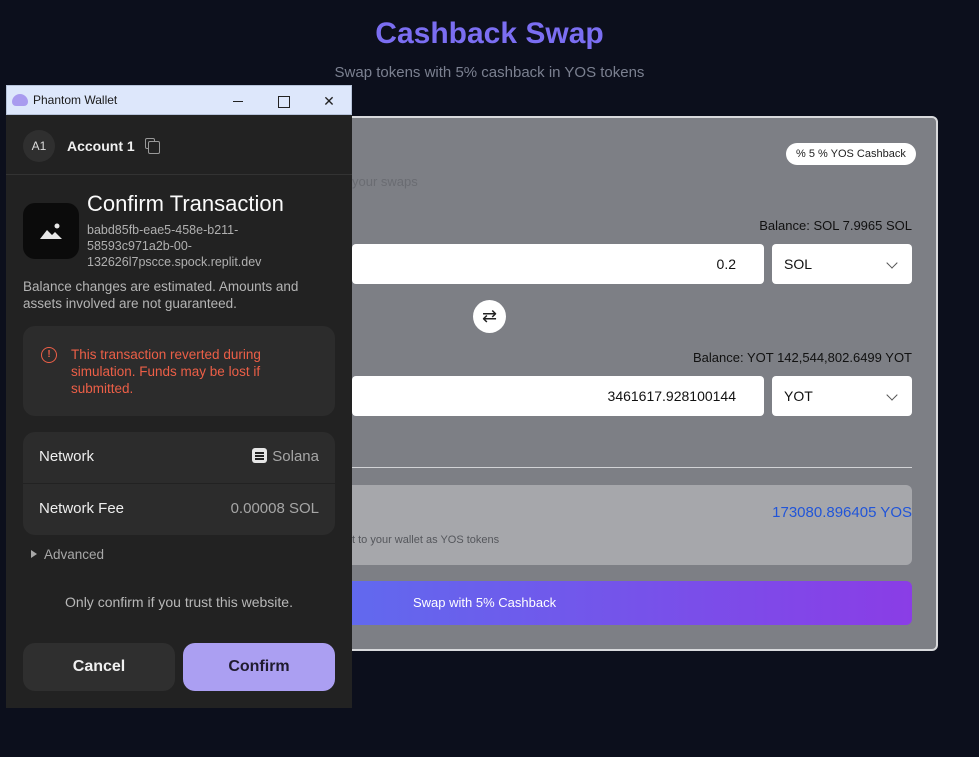  Describe the element at coordinates (632, 603) in the screenshot. I see `swap-button: Swap with 5% Cashback` at that location.